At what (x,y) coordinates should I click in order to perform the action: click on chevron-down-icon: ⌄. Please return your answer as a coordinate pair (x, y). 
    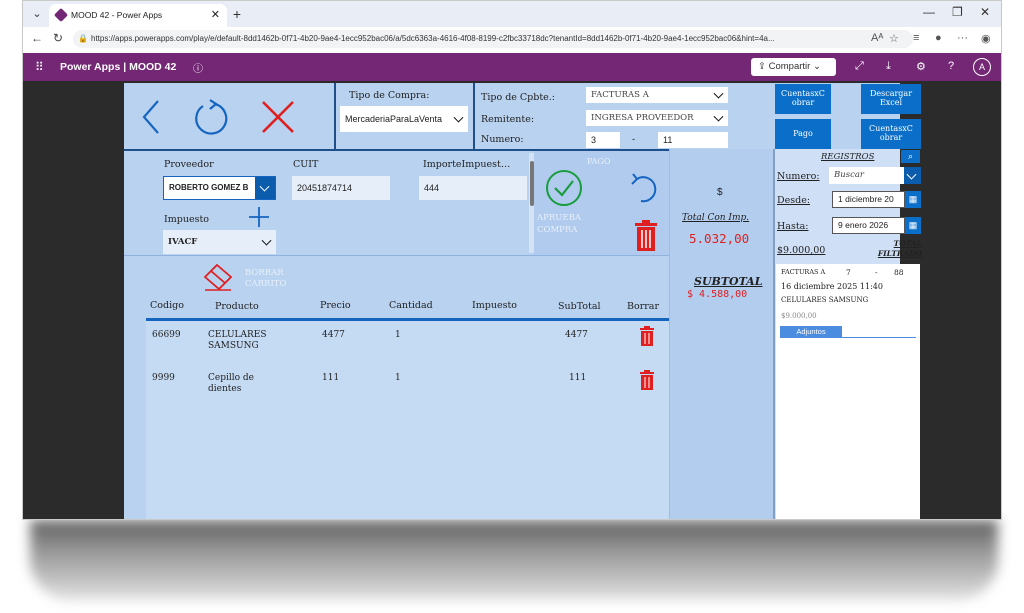
    Looking at the image, I should click on (816, 66).